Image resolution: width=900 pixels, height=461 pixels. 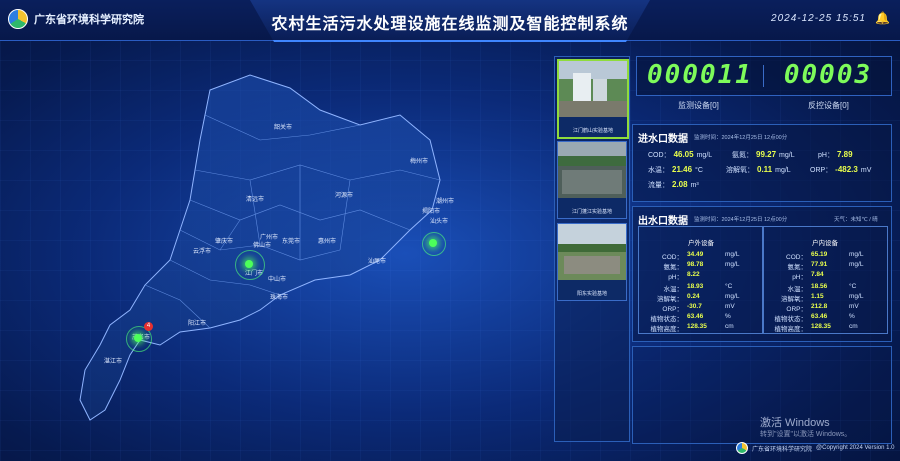 I want to click on footer-logo-icon, so click(x=742, y=448).